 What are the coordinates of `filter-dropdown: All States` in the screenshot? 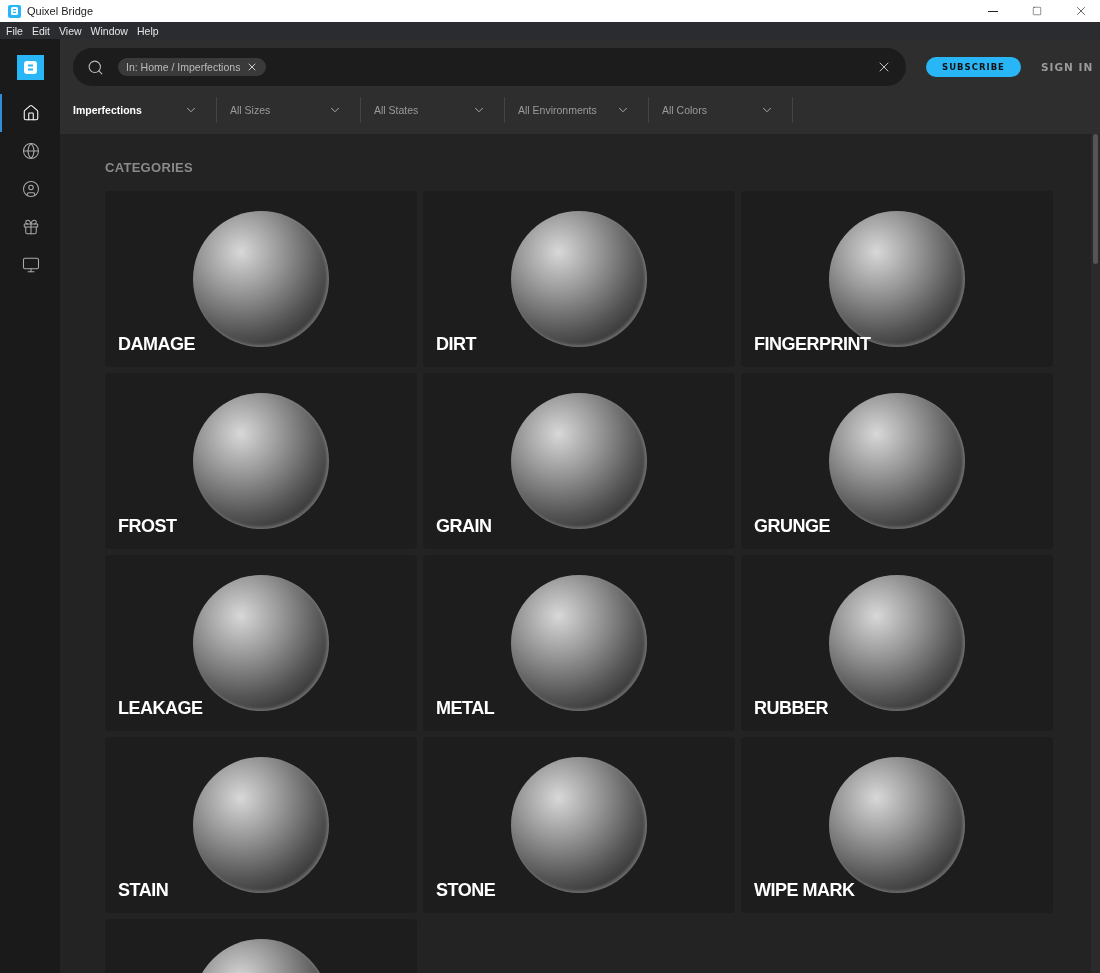 It's located at (433, 110).